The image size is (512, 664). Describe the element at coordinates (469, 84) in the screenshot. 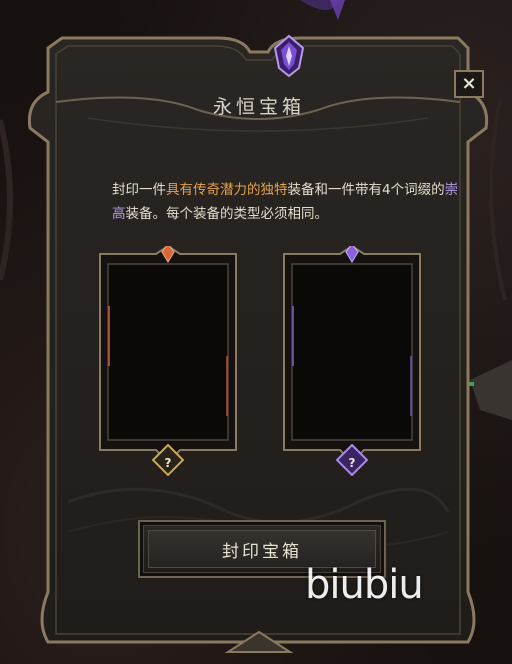

I see `close-button: ×` at that location.